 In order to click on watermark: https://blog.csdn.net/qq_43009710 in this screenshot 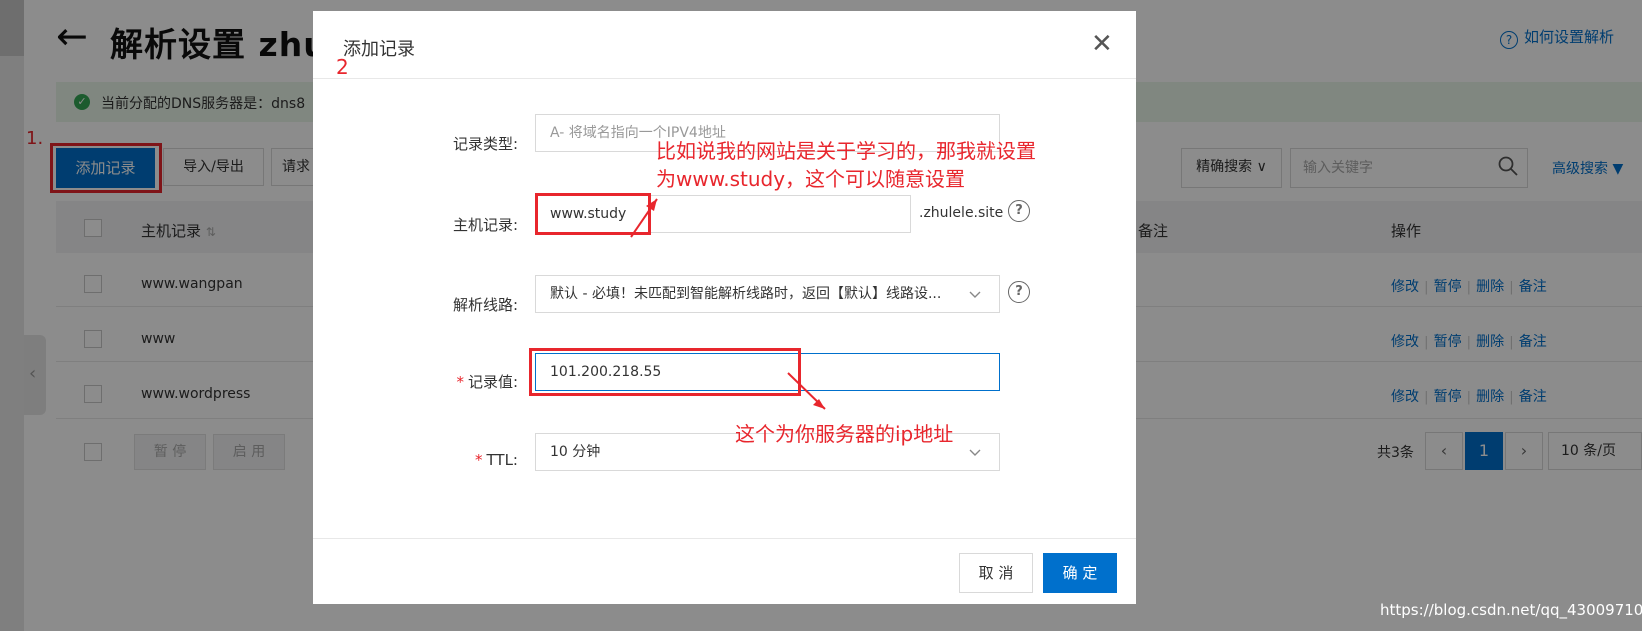, I will do `click(1511, 610)`.